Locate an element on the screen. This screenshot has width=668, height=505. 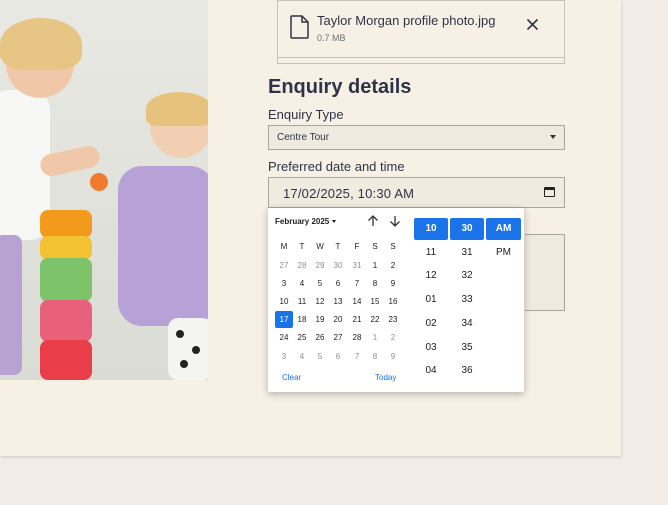
weekday-label: F is located at coordinates (357, 246).